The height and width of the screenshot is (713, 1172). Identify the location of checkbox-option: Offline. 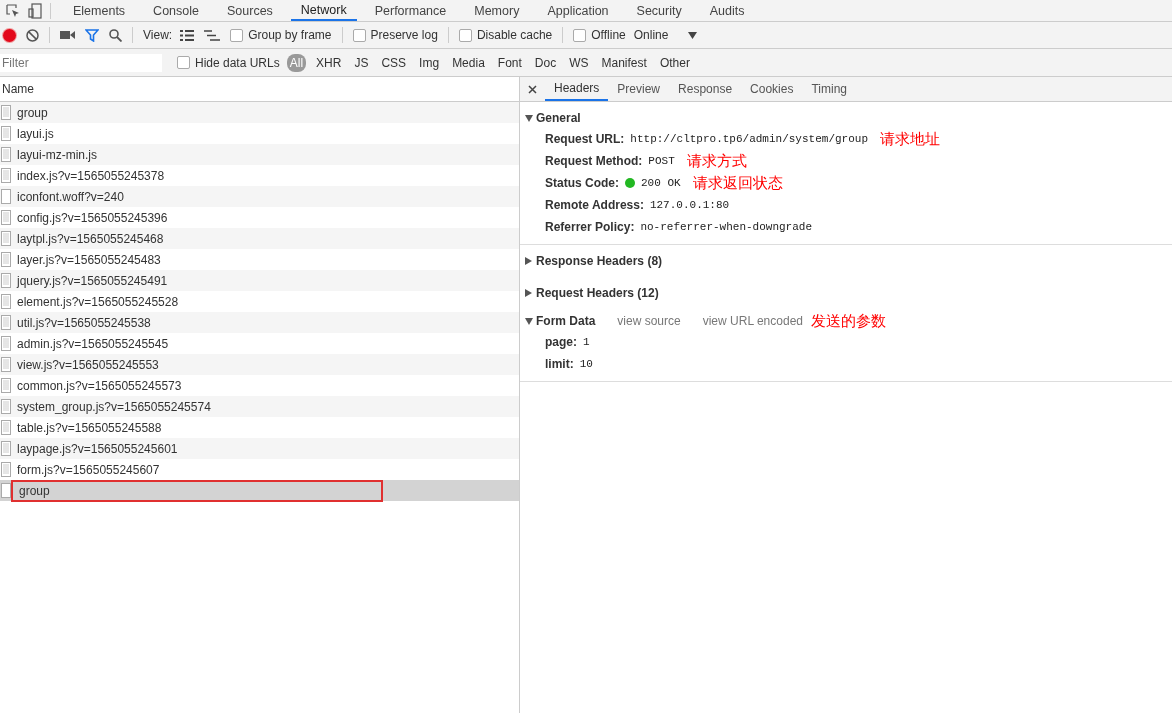
(599, 35).